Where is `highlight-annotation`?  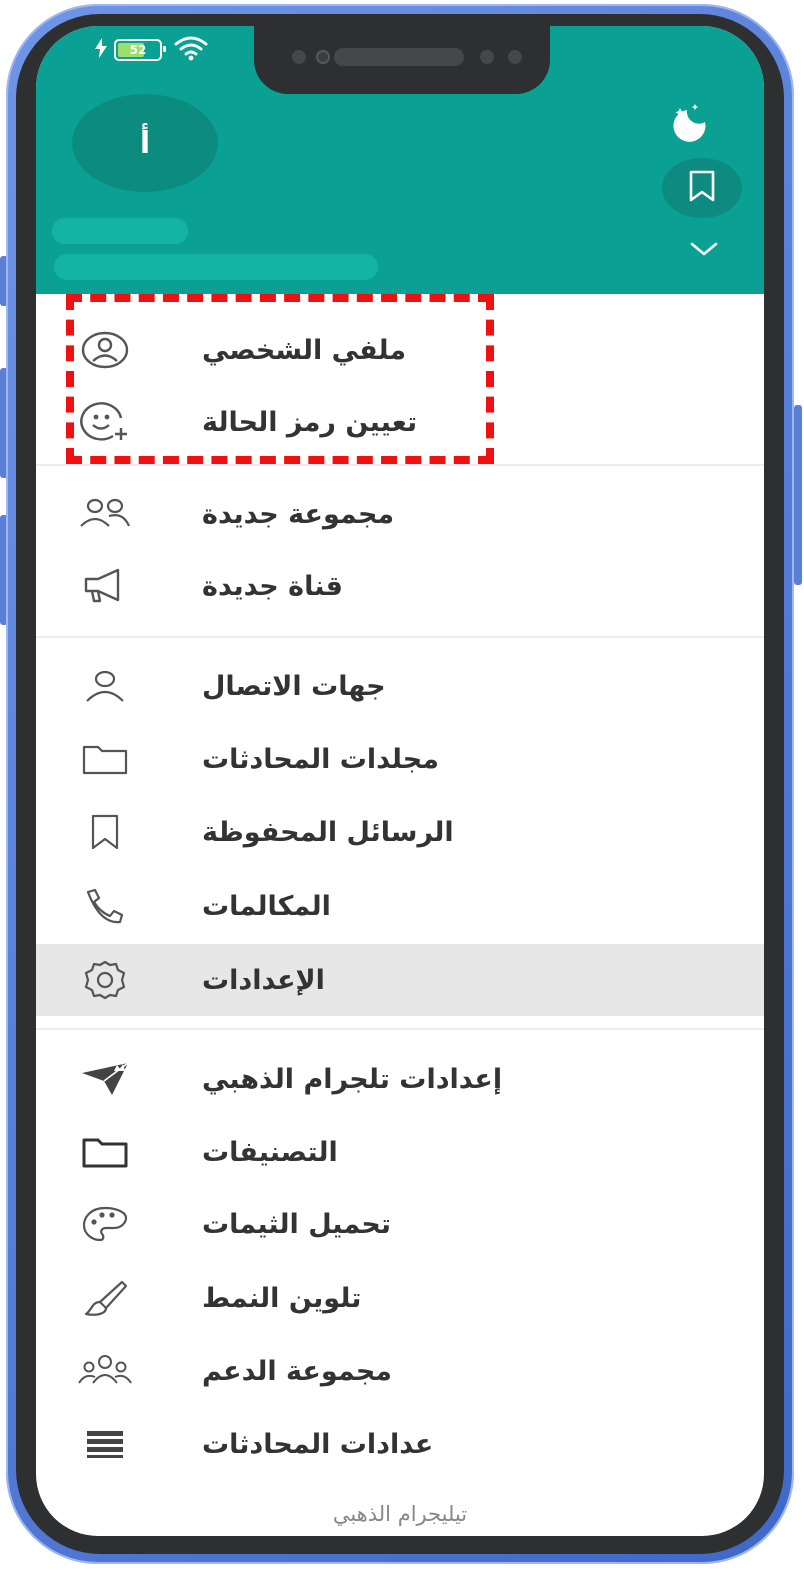 highlight-annotation is located at coordinates (280, 379).